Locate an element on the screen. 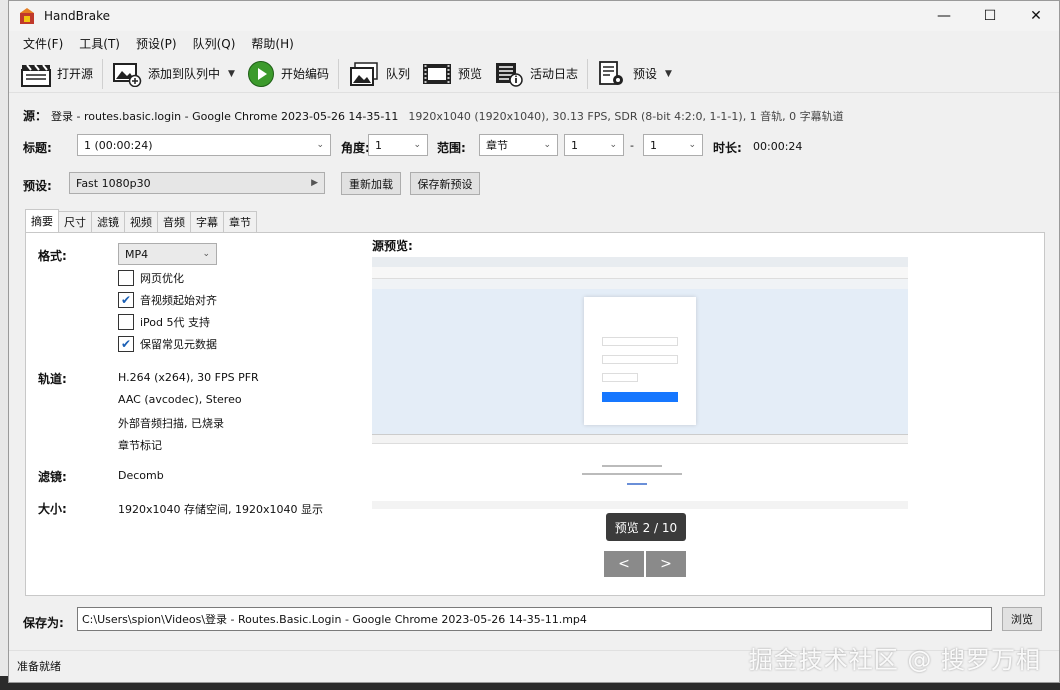 The image size is (1060, 690). open-source-button: 打开源 is located at coordinates (57, 74).